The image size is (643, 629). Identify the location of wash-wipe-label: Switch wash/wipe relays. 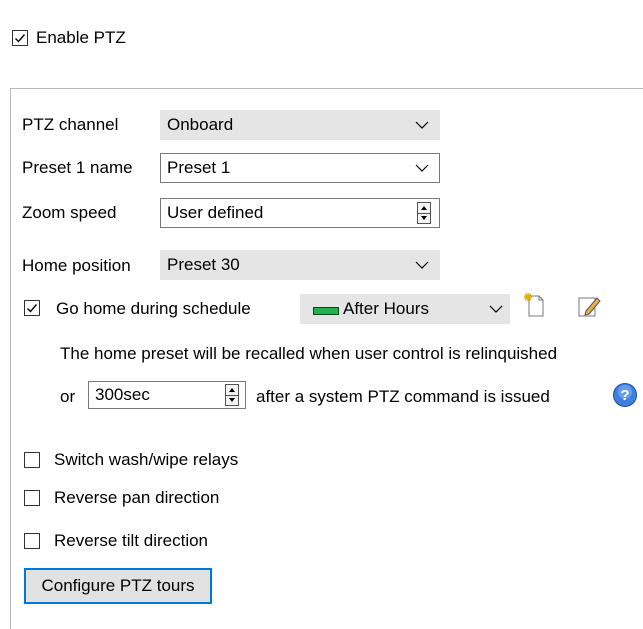
(146, 459).